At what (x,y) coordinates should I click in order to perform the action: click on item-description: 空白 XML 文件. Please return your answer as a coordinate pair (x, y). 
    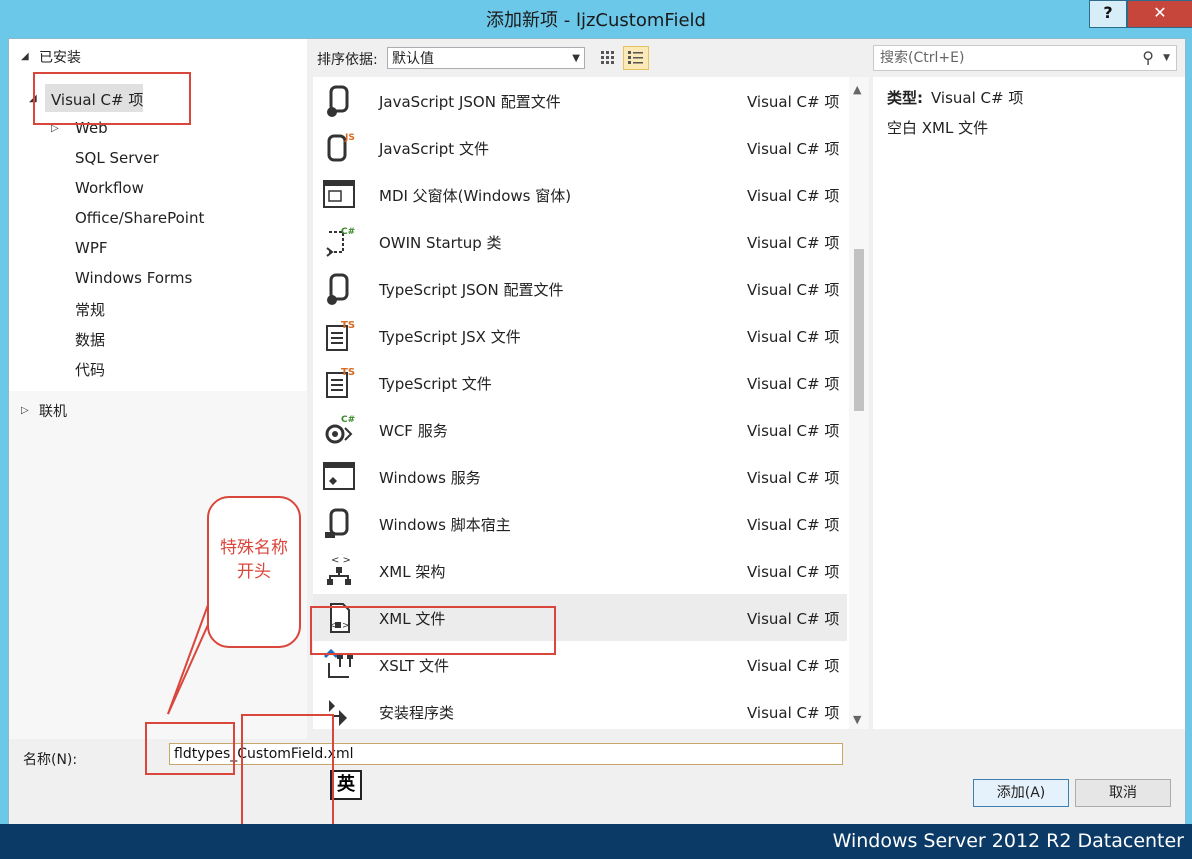
    Looking at the image, I should click on (938, 128).